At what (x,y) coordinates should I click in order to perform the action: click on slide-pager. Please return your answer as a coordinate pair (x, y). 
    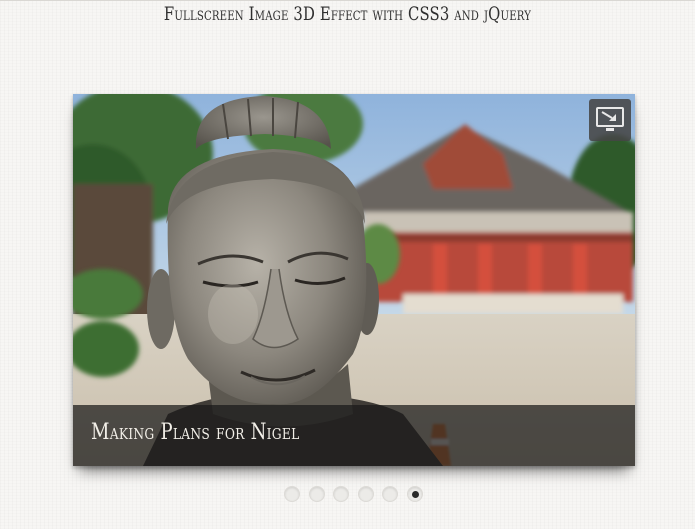
    Looking at the image, I should click on (353, 494).